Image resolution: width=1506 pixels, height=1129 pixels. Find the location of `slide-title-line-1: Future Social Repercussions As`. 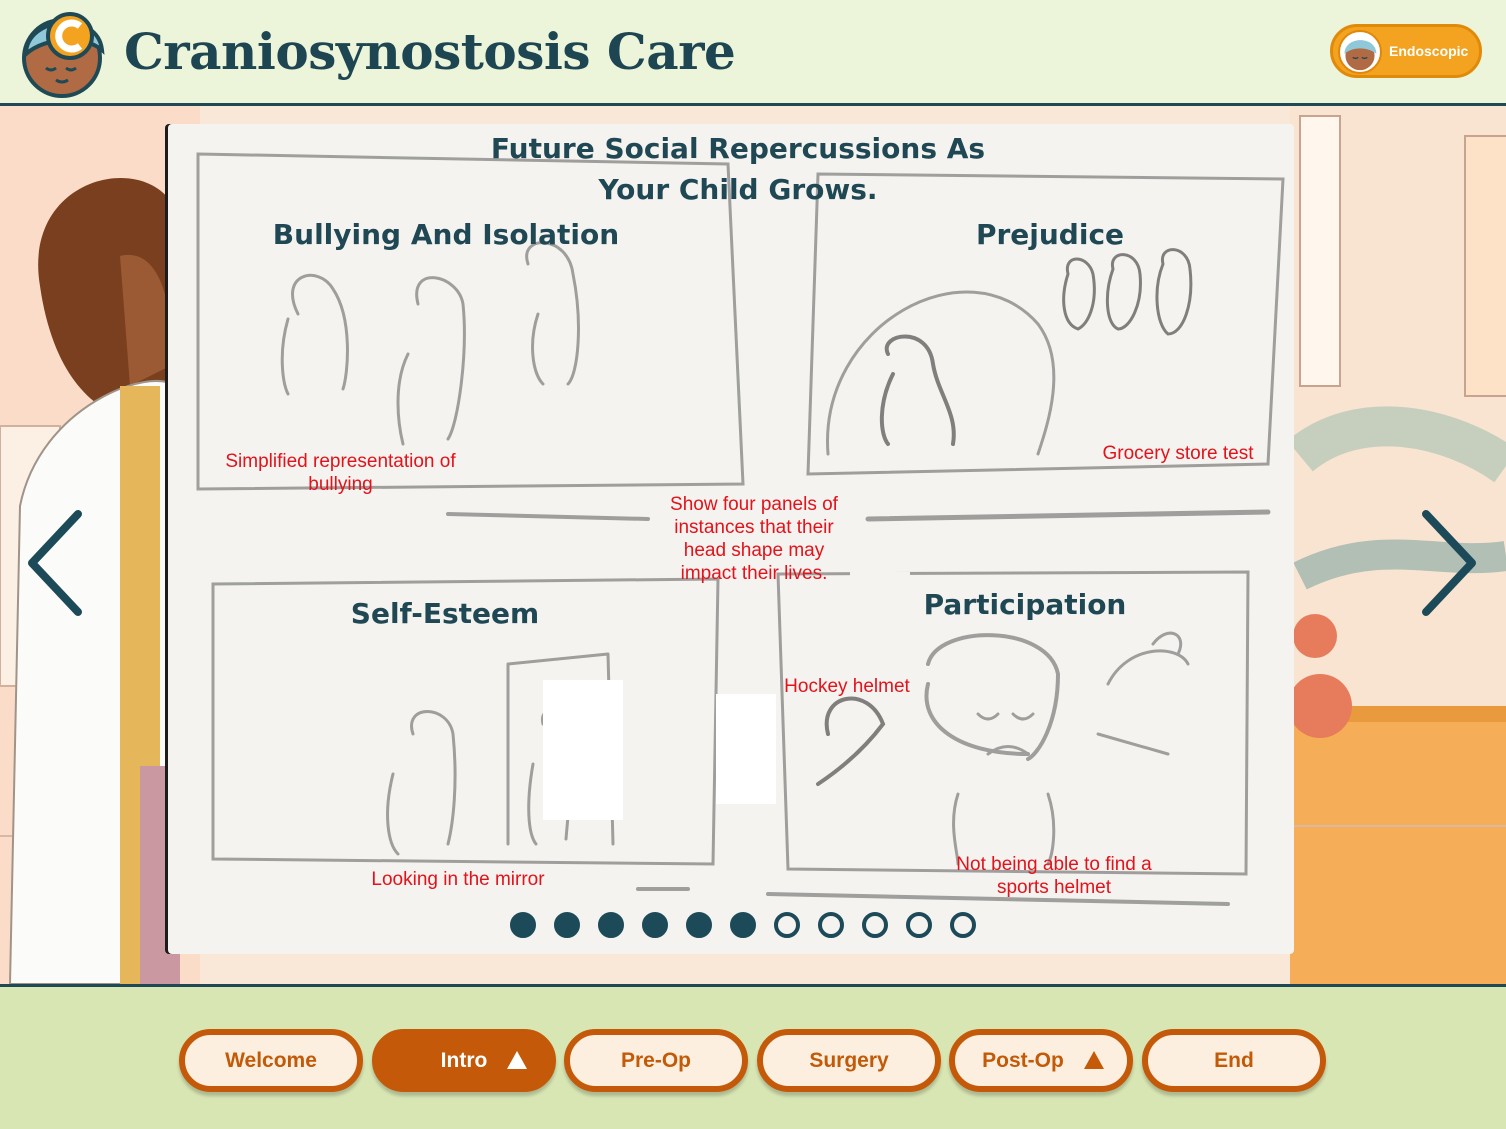

slide-title-line-1: Future Social Repercussions As is located at coordinates (738, 148).